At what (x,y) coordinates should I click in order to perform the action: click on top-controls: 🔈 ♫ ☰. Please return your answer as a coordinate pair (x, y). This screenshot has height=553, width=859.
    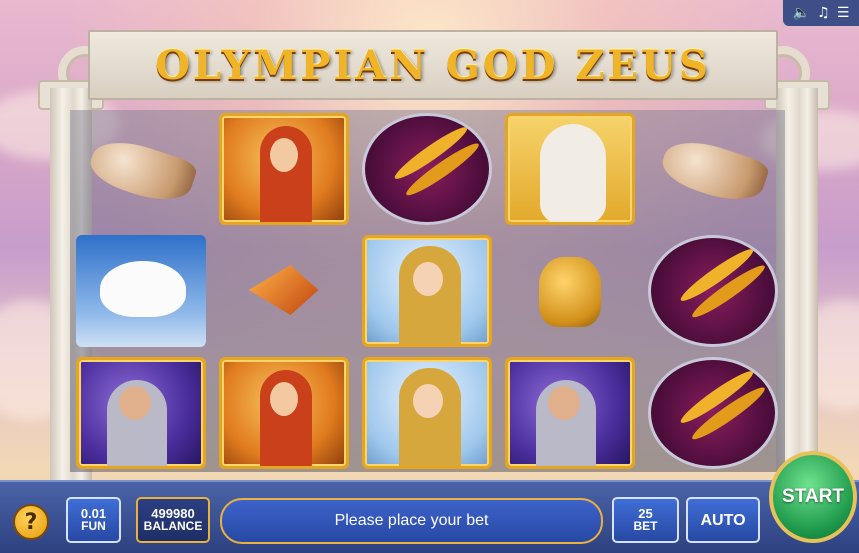
    Looking at the image, I should click on (821, 13).